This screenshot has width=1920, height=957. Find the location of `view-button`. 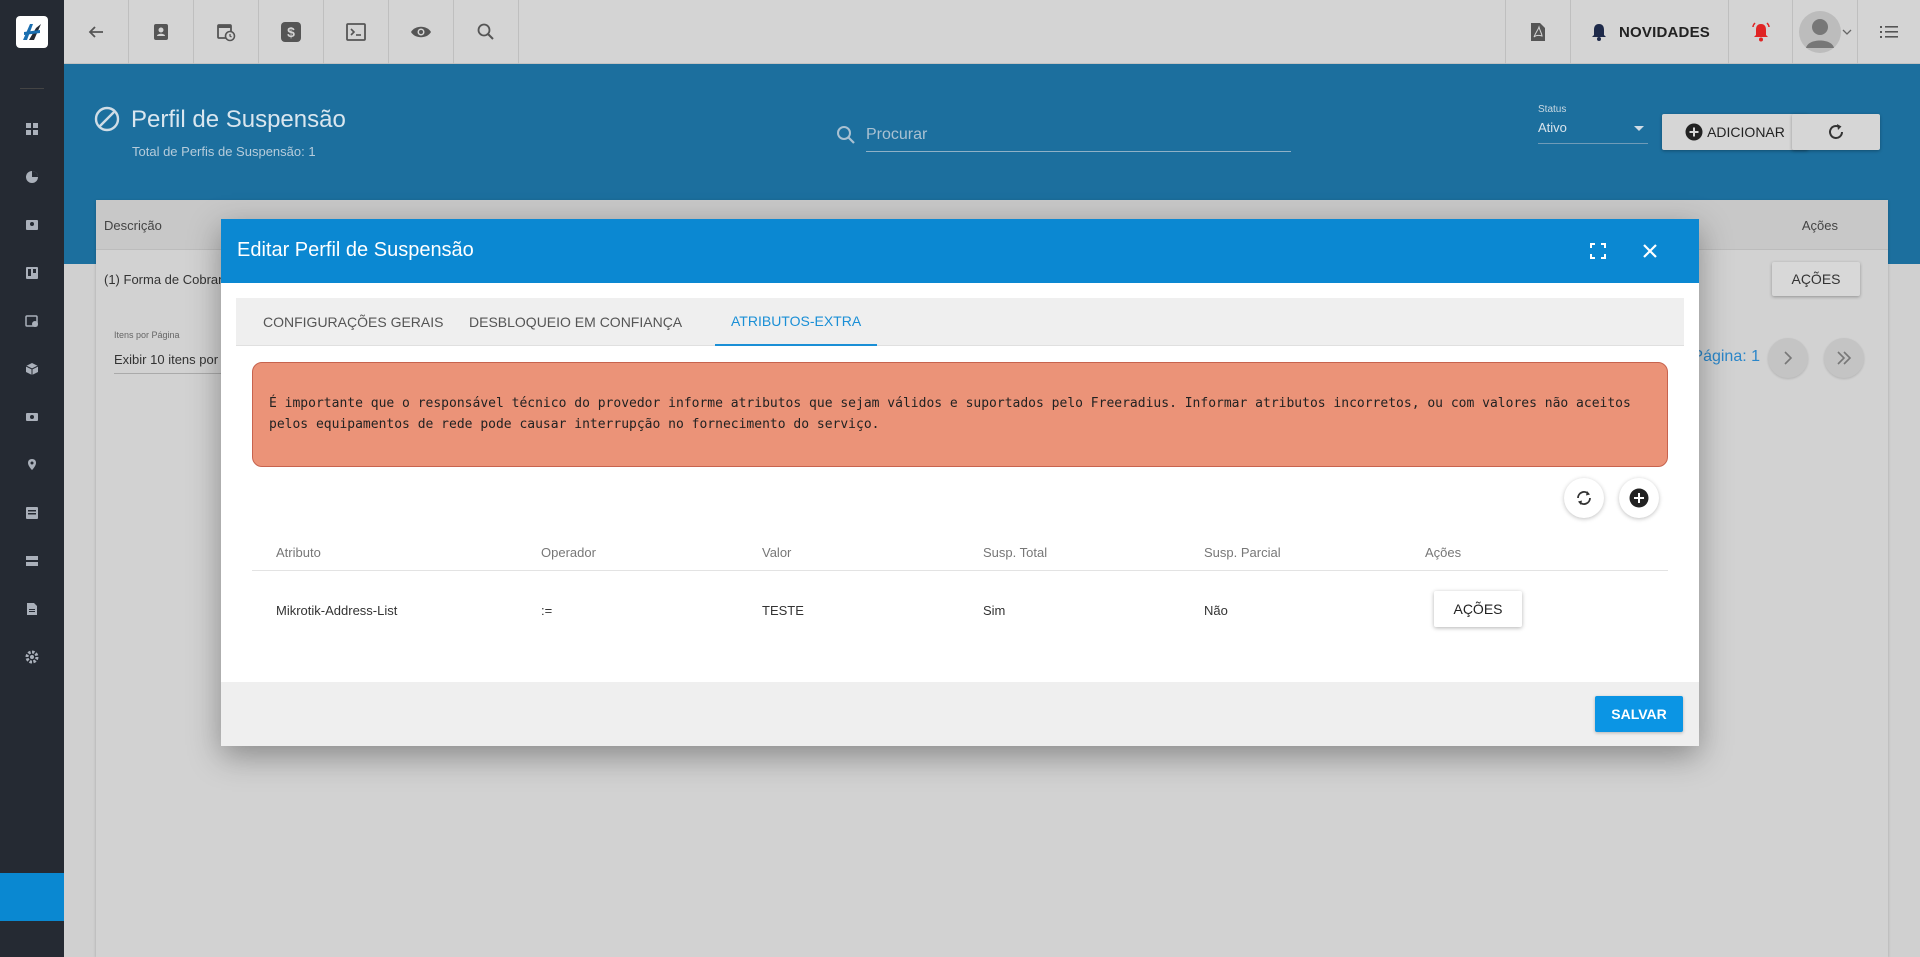

view-button is located at coordinates (421, 32).